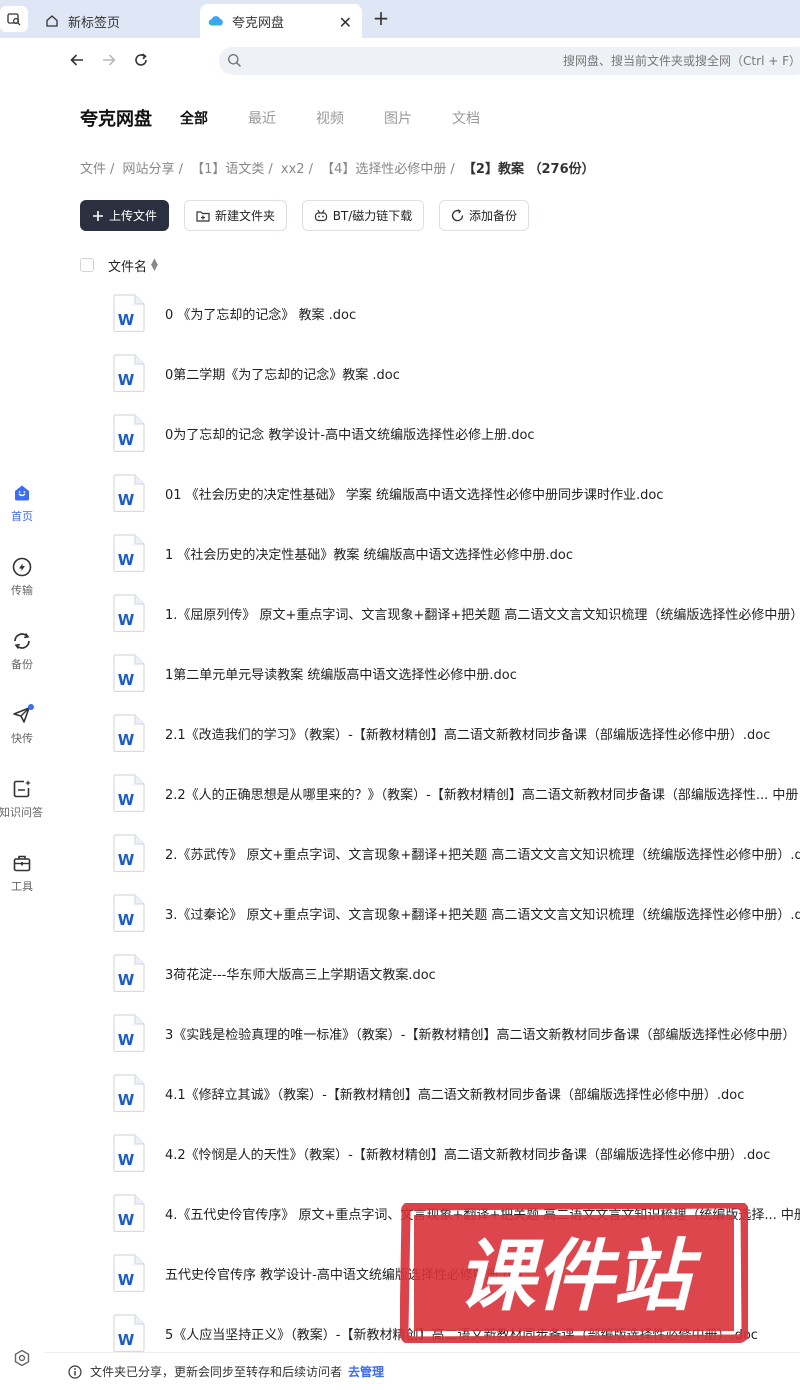 The height and width of the screenshot is (1390, 800). I want to click on file-row: W 0第二学期《为了忘却的记念》教案 .doc, so click(422, 374).